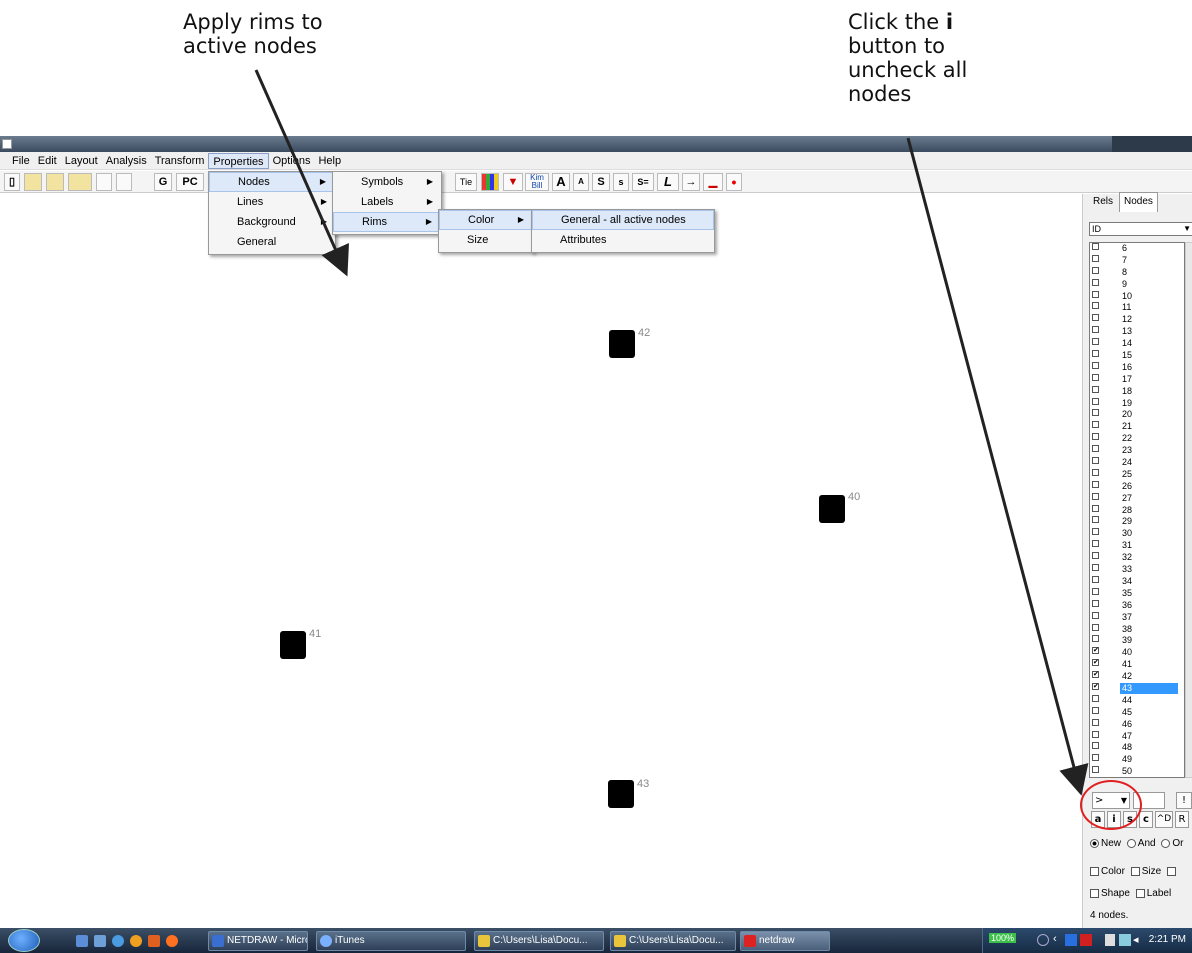 The height and width of the screenshot is (953, 1192). What do you see at coordinates (80, 182) in the screenshot?
I see `open-attributes-icon` at bounding box center [80, 182].